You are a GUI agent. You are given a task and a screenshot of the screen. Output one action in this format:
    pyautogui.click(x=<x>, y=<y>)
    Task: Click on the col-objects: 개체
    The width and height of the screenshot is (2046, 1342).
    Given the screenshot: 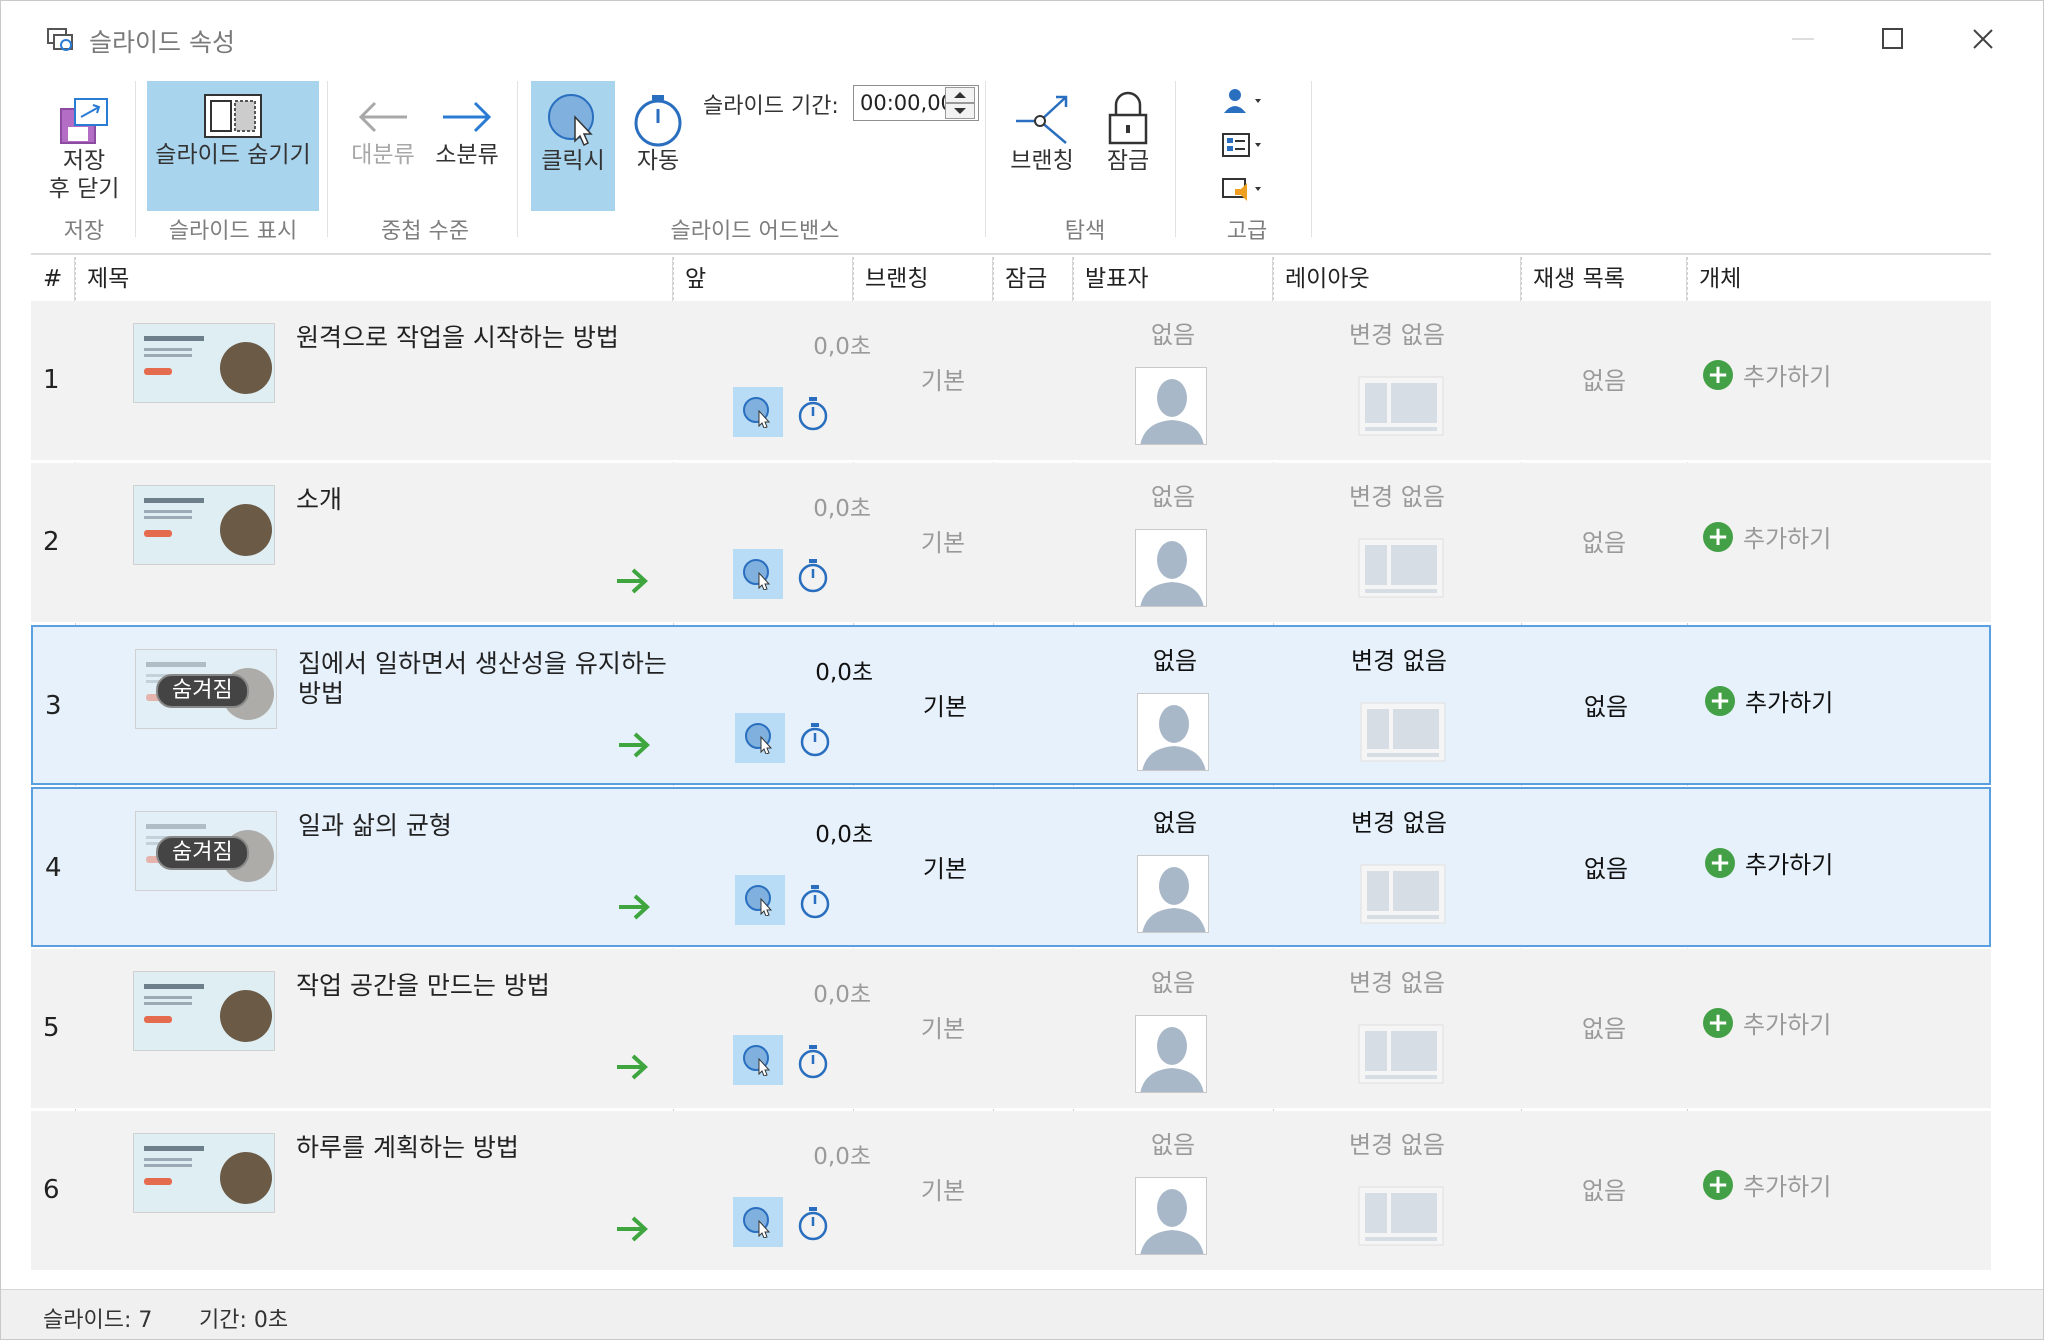 What is the action you would take?
    pyautogui.click(x=1839, y=279)
    